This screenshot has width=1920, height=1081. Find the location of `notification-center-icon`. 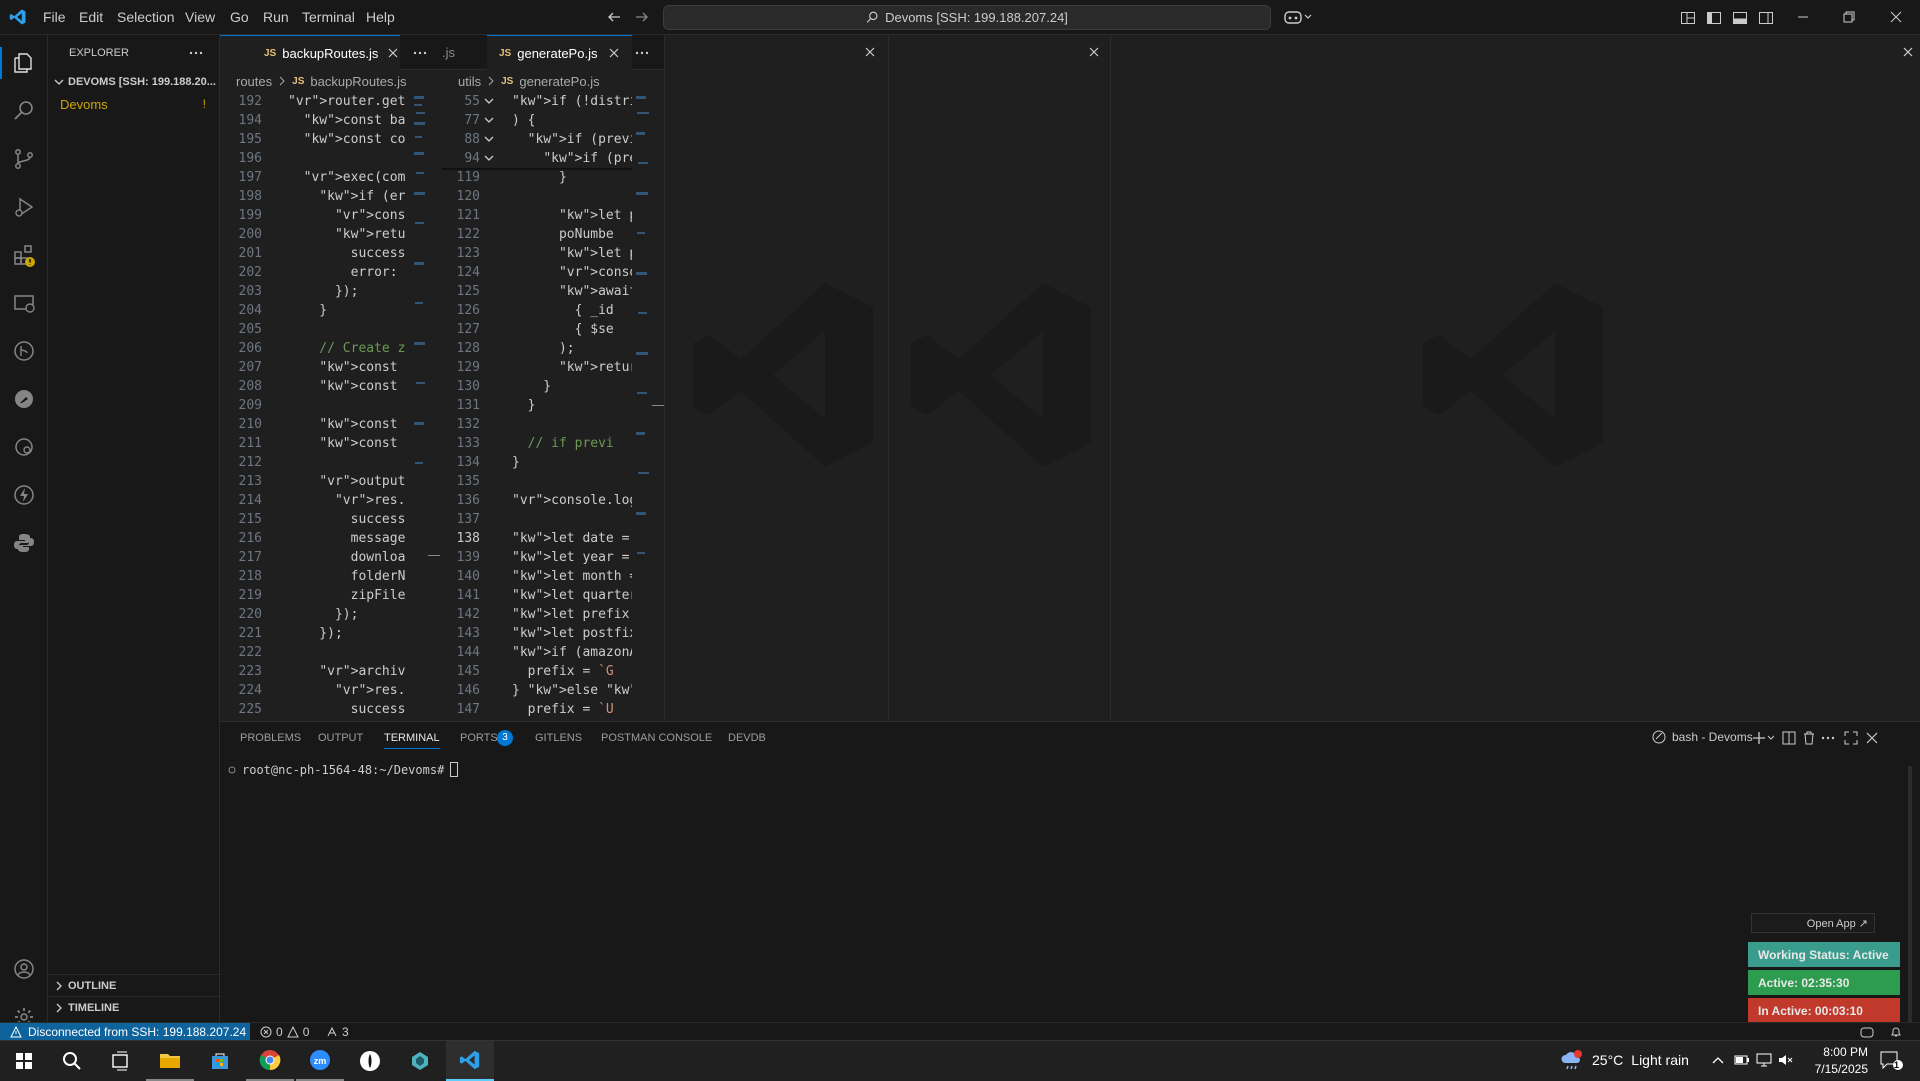

notification-center-icon is located at coordinates (1892, 1061).